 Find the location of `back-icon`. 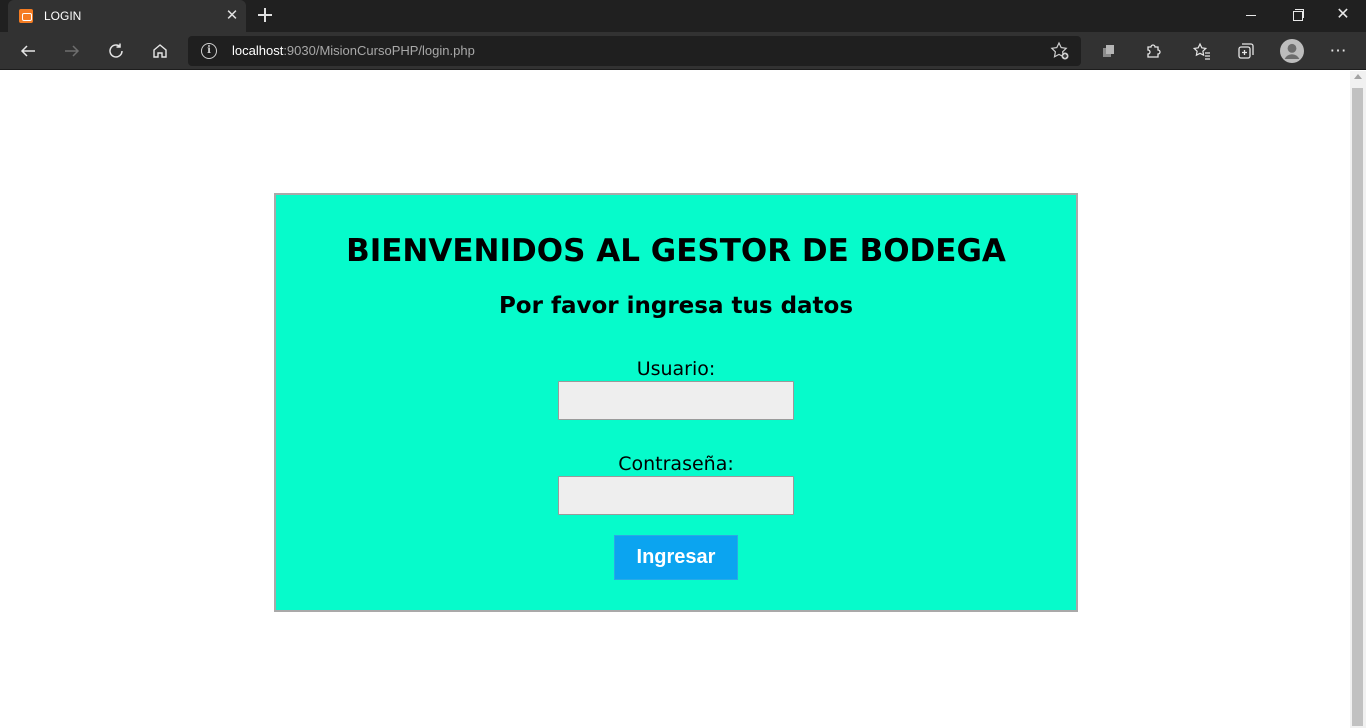

back-icon is located at coordinates (28, 51).